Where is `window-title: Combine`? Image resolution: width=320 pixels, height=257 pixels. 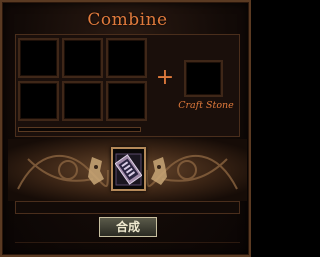
window-title: Combine is located at coordinates (127, 20).